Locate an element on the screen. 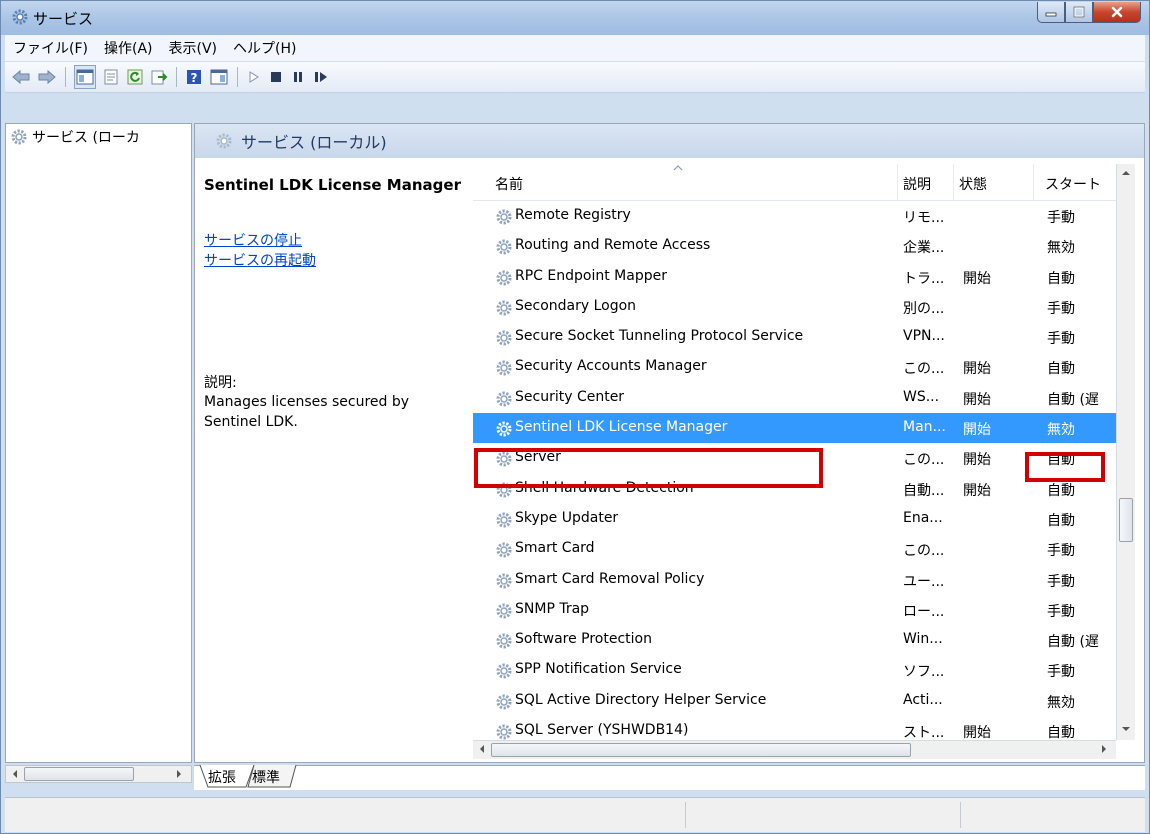 The image size is (1150, 834). table-row: Sentinel LDK License Manager Man... 開始 無効 is located at coordinates (794, 428).